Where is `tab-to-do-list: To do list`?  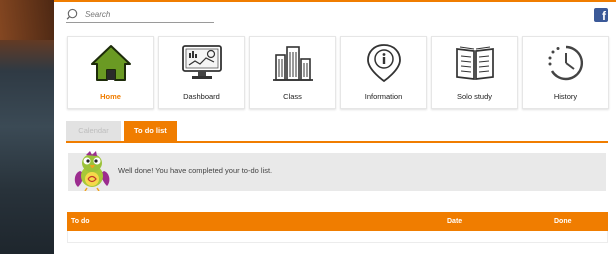
tab-to-do-list: To do list is located at coordinates (150, 131).